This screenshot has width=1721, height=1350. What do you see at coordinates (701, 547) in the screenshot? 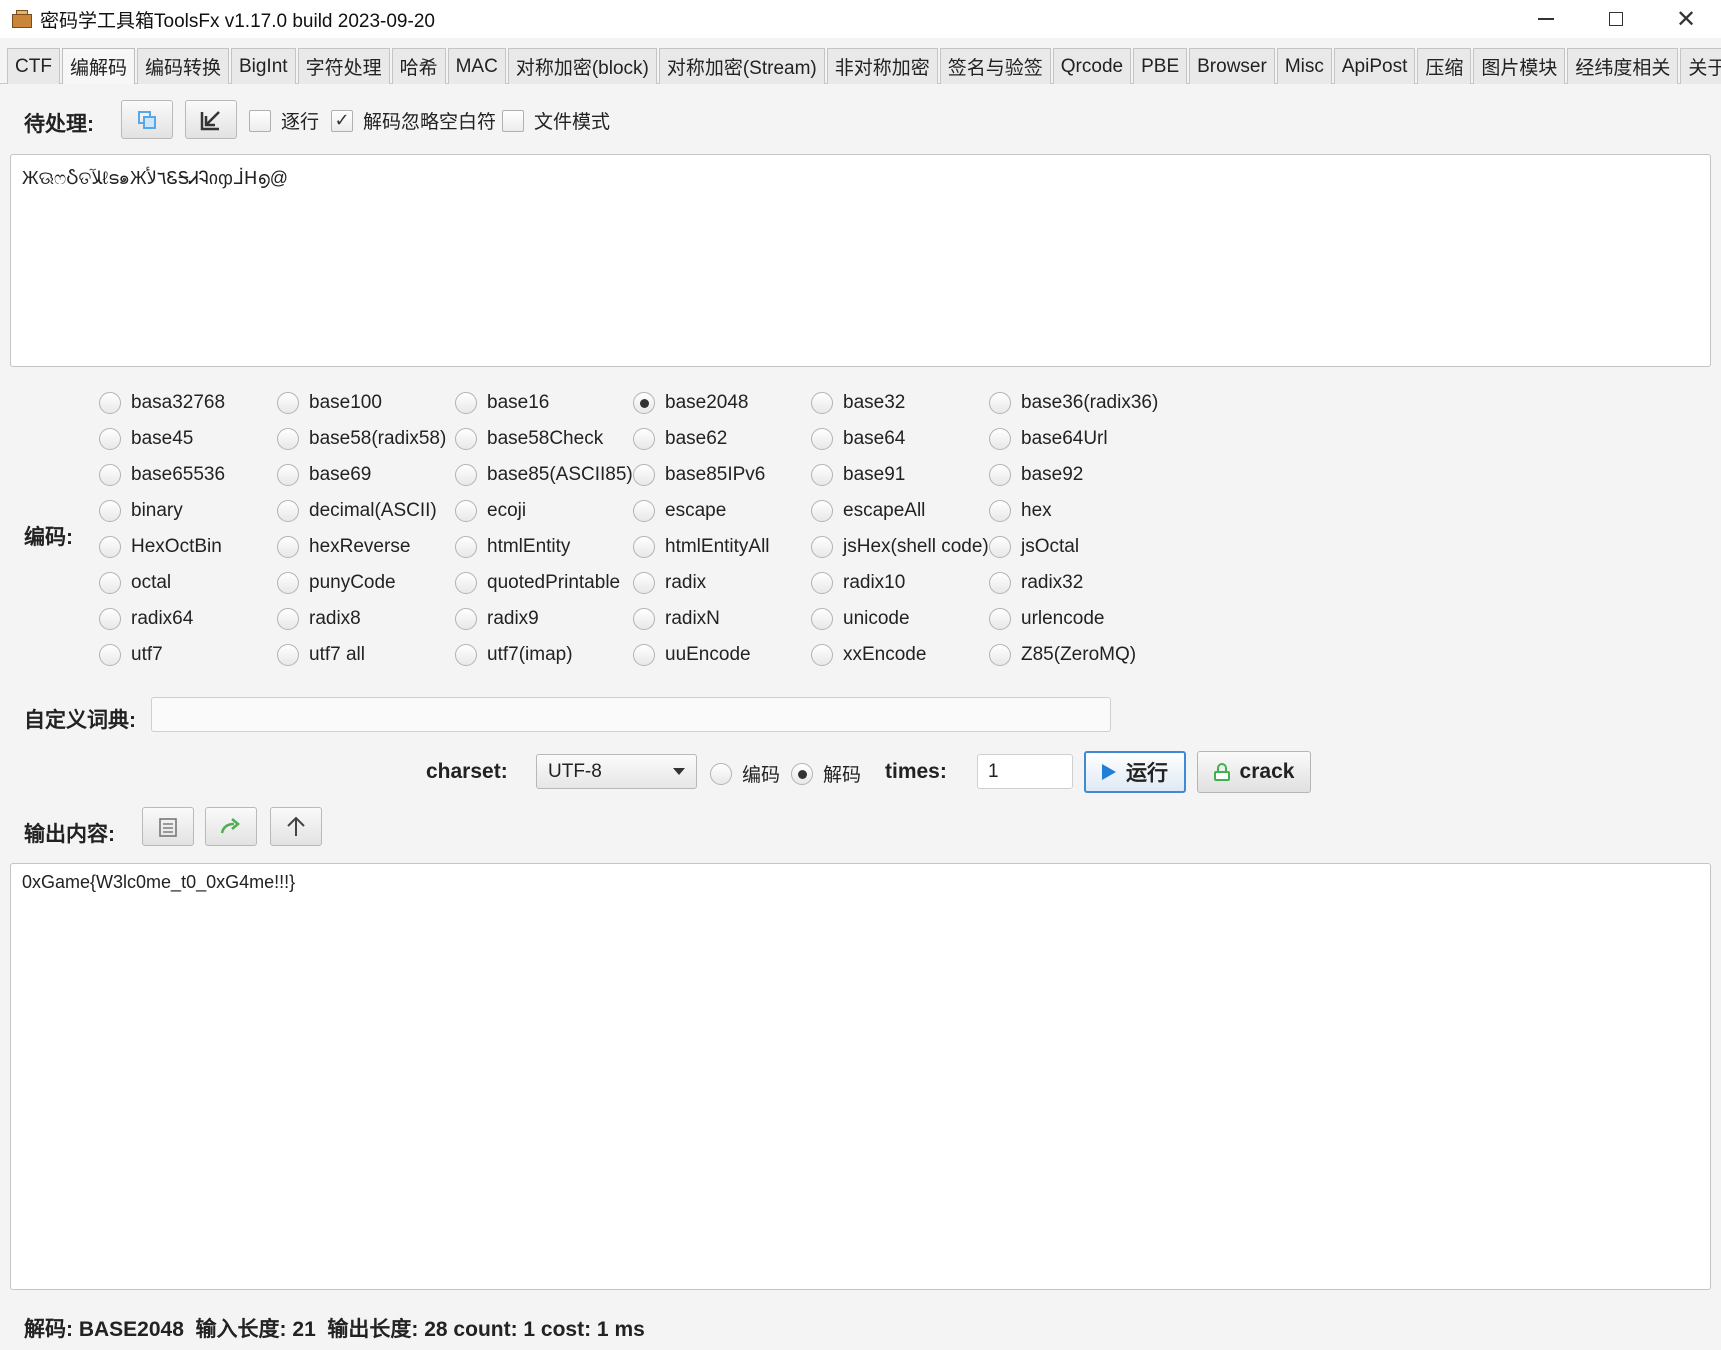
I see `encoding-option-4-3: htmlEntityAll` at bounding box center [701, 547].